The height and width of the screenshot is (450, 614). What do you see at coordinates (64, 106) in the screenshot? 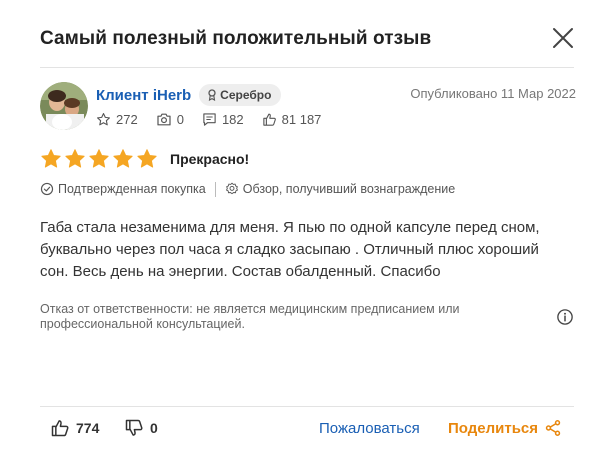
I see `avatar` at bounding box center [64, 106].